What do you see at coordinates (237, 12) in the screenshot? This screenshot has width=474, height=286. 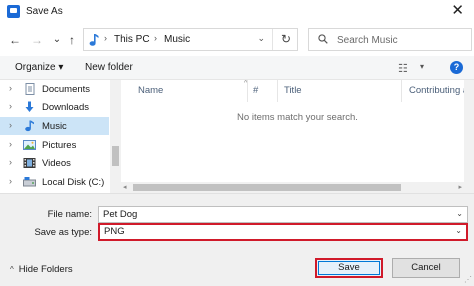 I see `title-bar: Save As ✕` at bounding box center [237, 12].